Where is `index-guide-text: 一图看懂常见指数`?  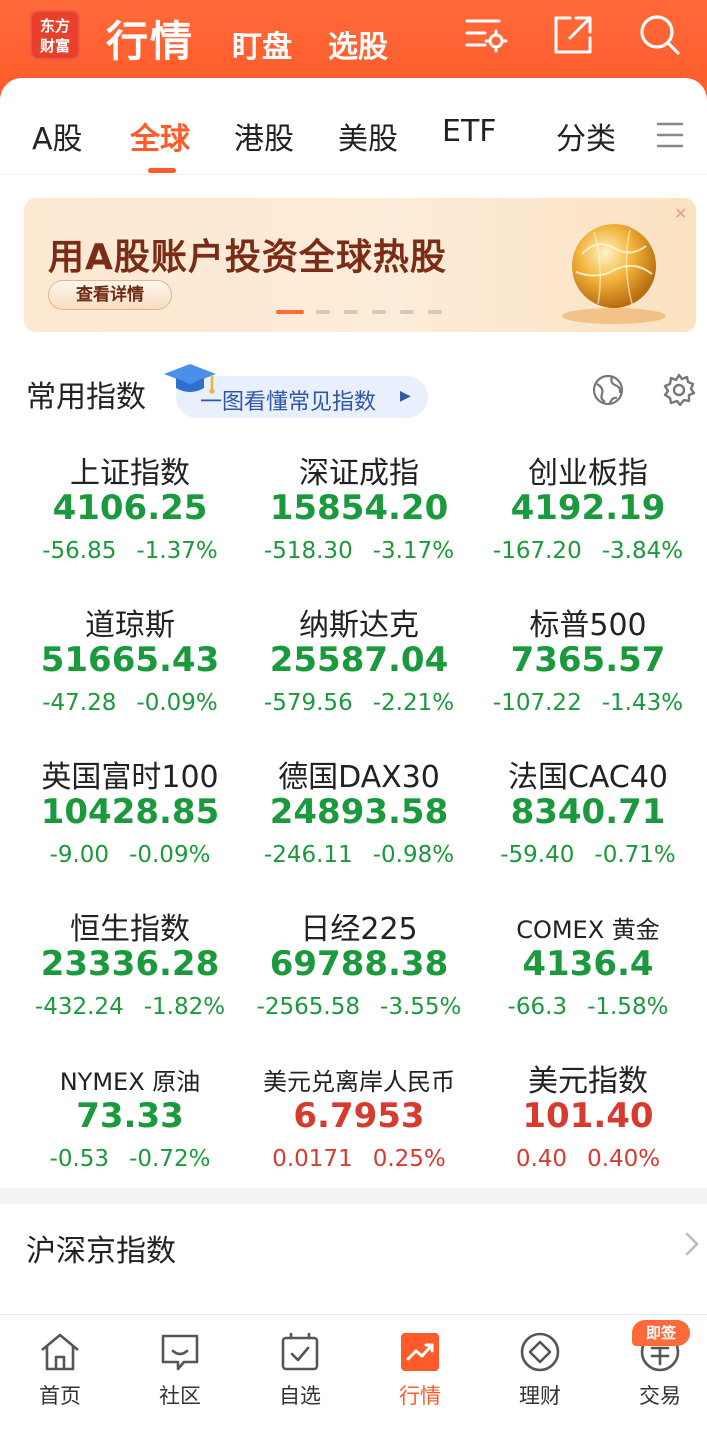
index-guide-text: 一图看懂常见指数 is located at coordinates (288, 400).